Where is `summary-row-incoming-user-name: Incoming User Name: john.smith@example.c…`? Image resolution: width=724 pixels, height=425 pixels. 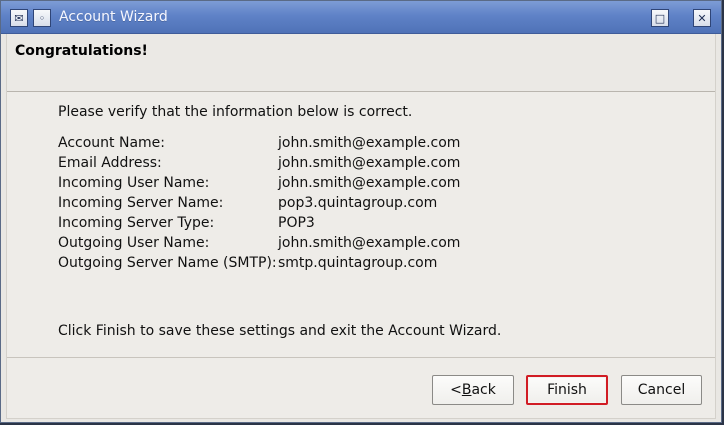 summary-row-incoming-user-name: Incoming User Name: john.smith@example.c… is located at coordinates (338, 183).